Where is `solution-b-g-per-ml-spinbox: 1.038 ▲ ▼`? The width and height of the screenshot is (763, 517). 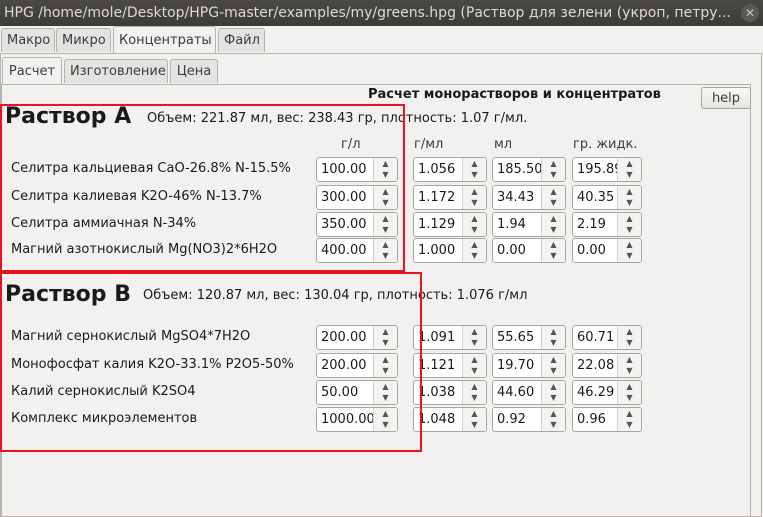 solution-b-g-per-ml-spinbox: 1.038 ▲ ▼ is located at coordinates (450, 392).